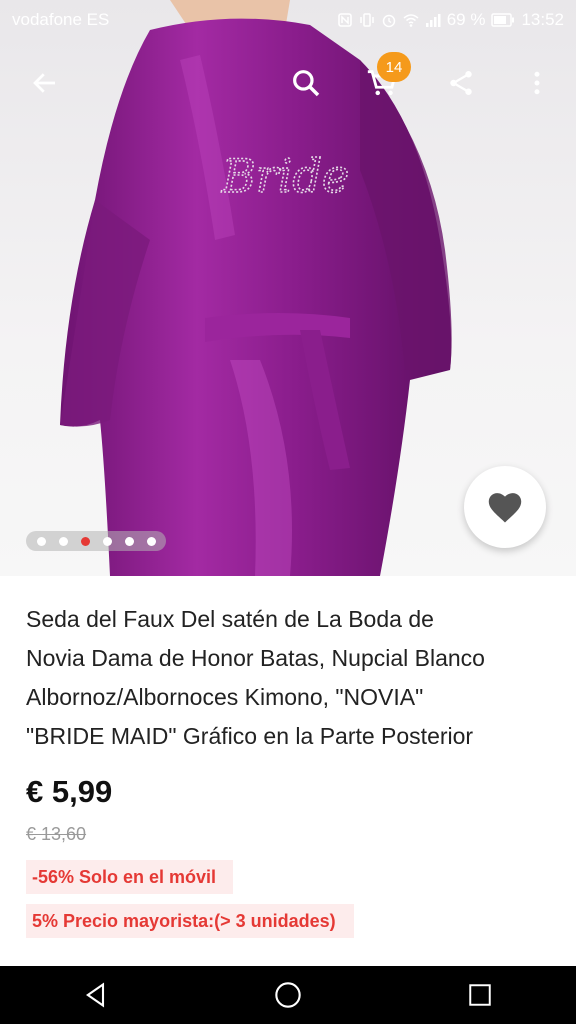 The image size is (576, 1024). I want to click on search-icon, so click(306, 83).